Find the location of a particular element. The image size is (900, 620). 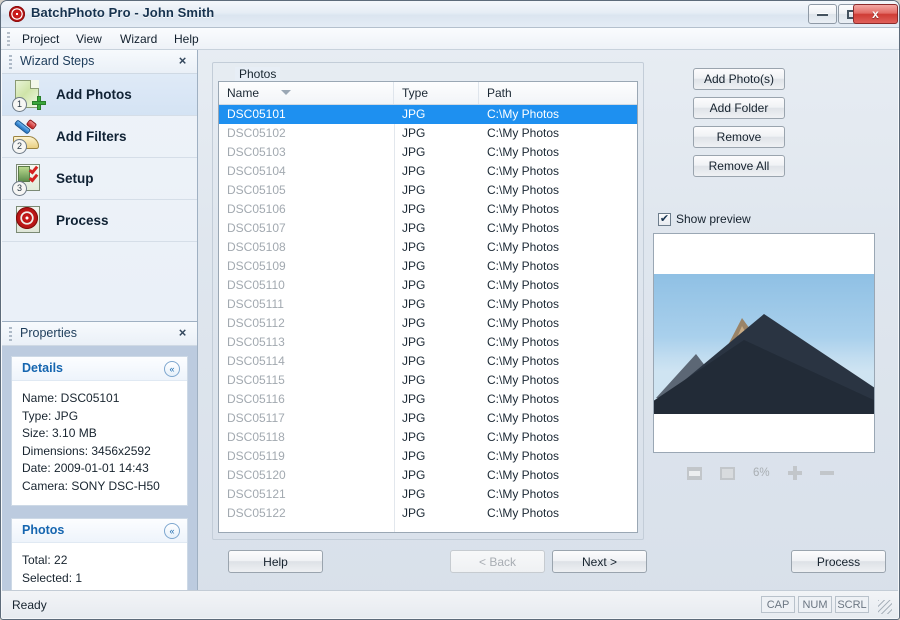

column-header-type: Type is located at coordinates (436, 93).